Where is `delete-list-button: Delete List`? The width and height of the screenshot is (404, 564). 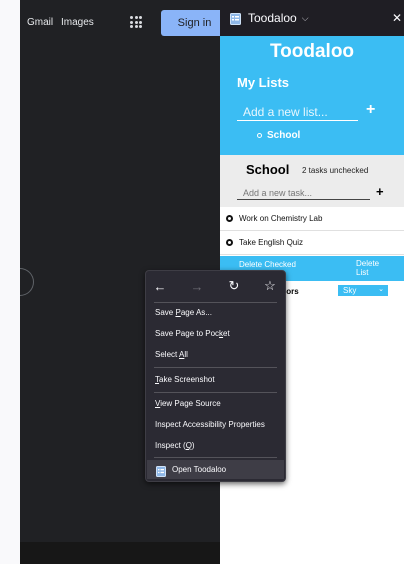 delete-list-button: Delete List is located at coordinates (371, 268).